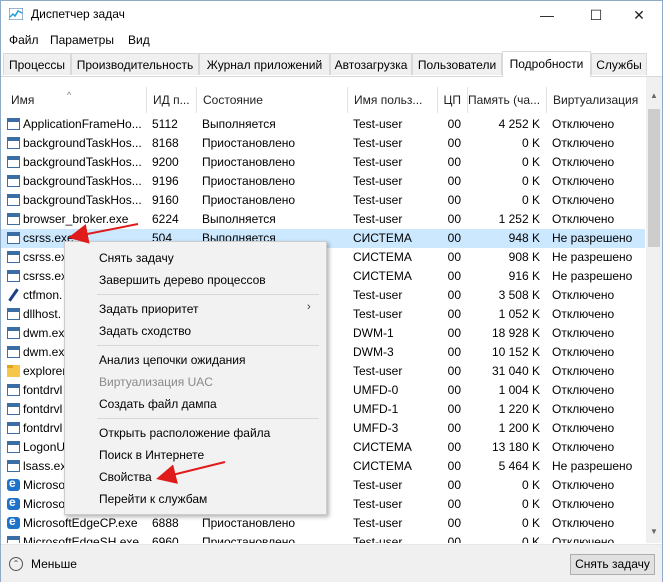  Describe the element at coordinates (515, 352) in the screenshot. I see `cell-memory: 10 152 K` at that location.